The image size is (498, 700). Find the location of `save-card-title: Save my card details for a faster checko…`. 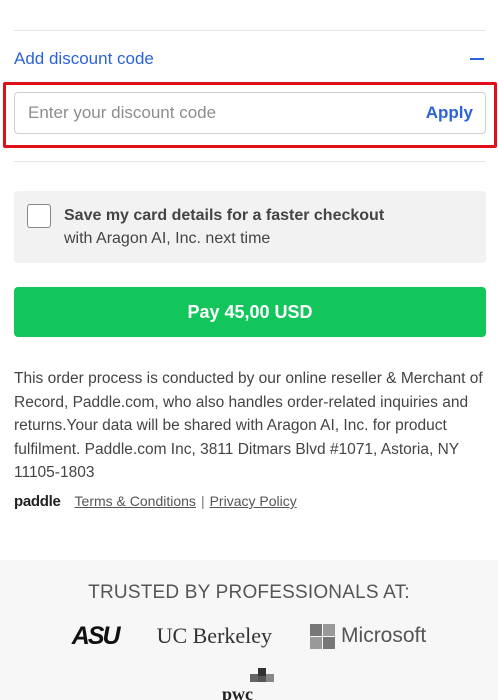

save-card-title: Save my card details for a faster checko… is located at coordinates (224, 215).